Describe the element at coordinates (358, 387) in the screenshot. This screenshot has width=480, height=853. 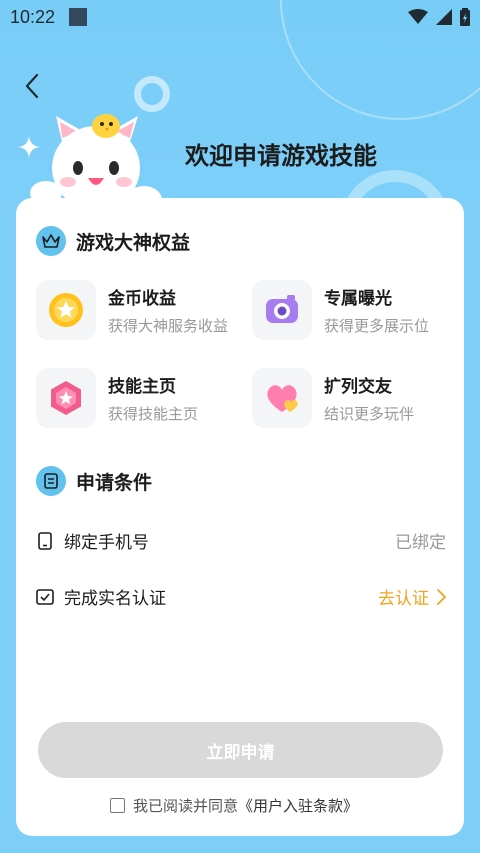
I see `benefit-name: 扩列交友` at that location.